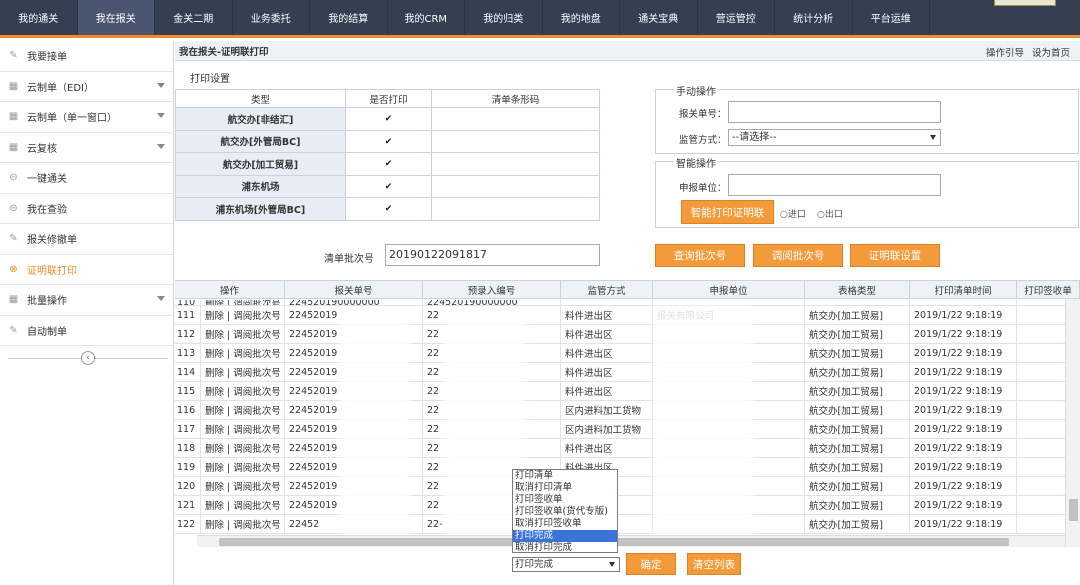 The height and width of the screenshot is (585, 1080). Describe the element at coordinates (47, 210) in the screenshot. I see `sidebar-item-label: 我在查验` at that location.